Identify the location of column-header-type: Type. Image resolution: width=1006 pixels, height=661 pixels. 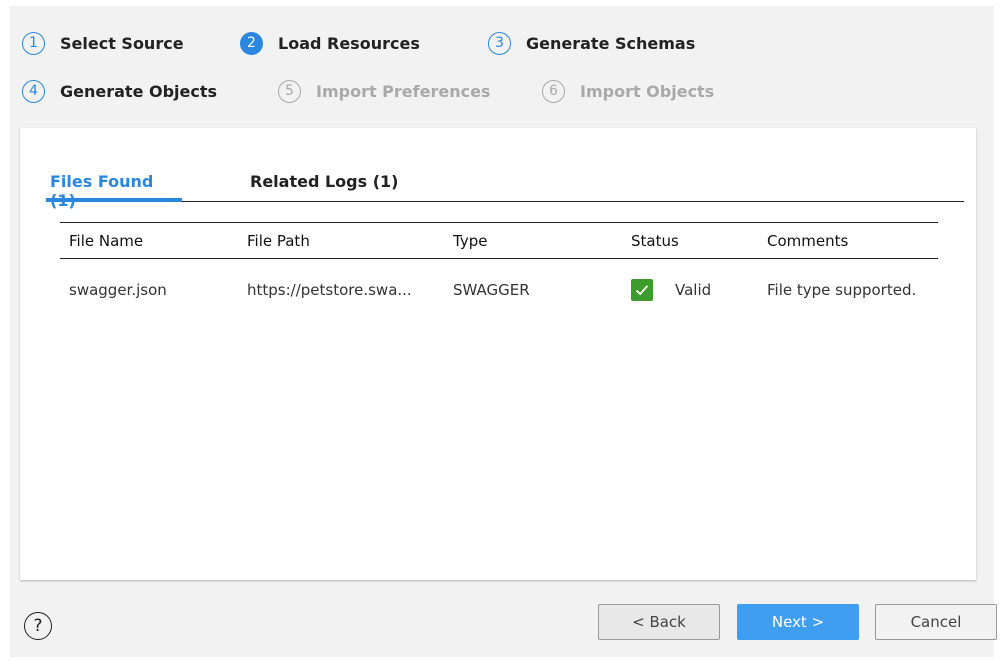
(533, 240).